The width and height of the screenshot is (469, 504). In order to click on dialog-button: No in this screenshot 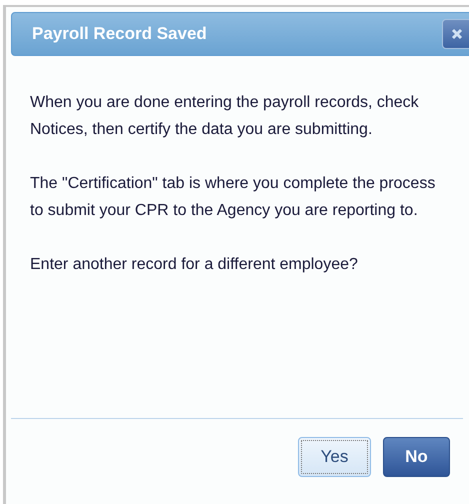, I will do `click(416, 457)`.